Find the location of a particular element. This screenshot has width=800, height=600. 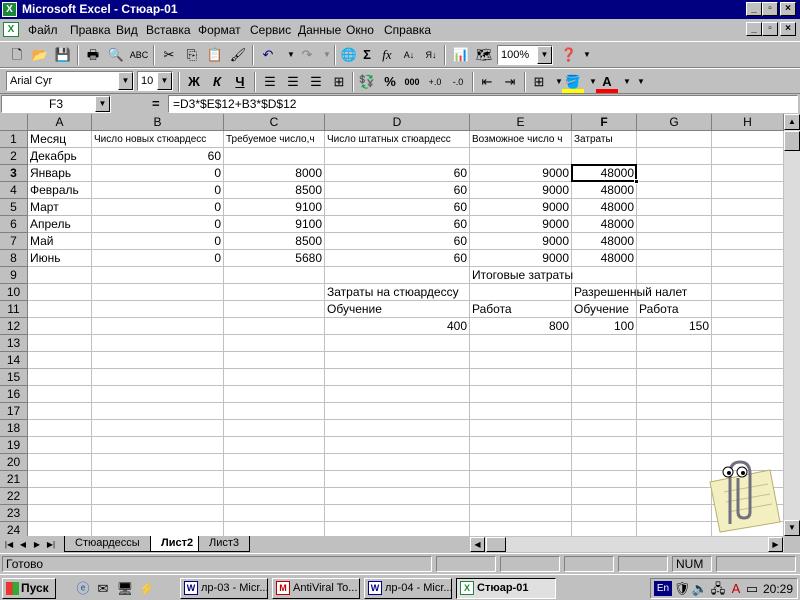

cell-d5: 60 is located at coordinates (397, 207).